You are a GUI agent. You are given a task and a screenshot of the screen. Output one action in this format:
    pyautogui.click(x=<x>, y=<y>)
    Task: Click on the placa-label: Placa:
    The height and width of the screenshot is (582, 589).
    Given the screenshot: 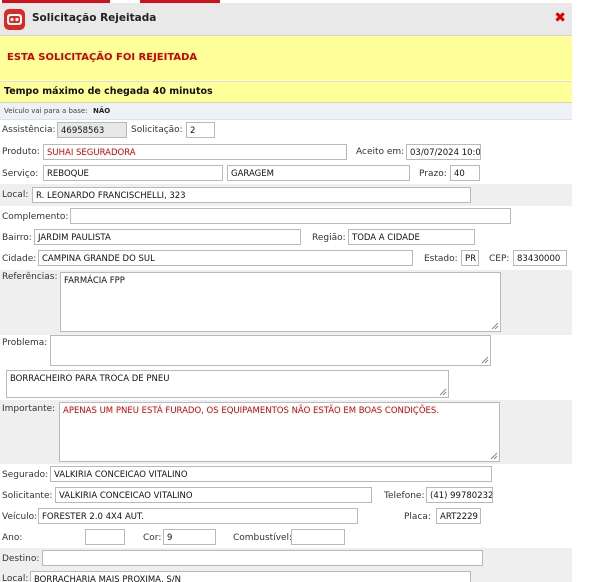 What is the action you would take?
    pyautogui.click(x=417, y=517)
    